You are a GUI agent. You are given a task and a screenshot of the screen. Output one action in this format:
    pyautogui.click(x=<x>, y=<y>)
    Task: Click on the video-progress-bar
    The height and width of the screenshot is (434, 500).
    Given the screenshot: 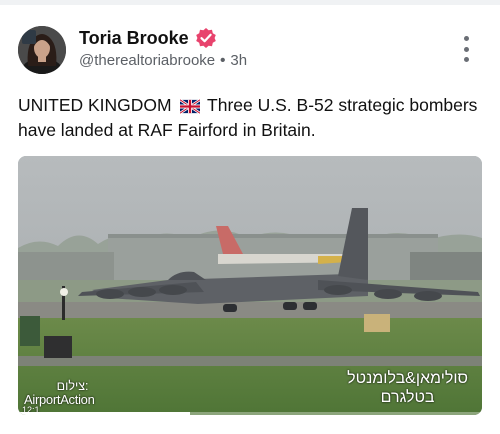 What is the action you would take?
    pyautogui.click(x=250, y=413)
    